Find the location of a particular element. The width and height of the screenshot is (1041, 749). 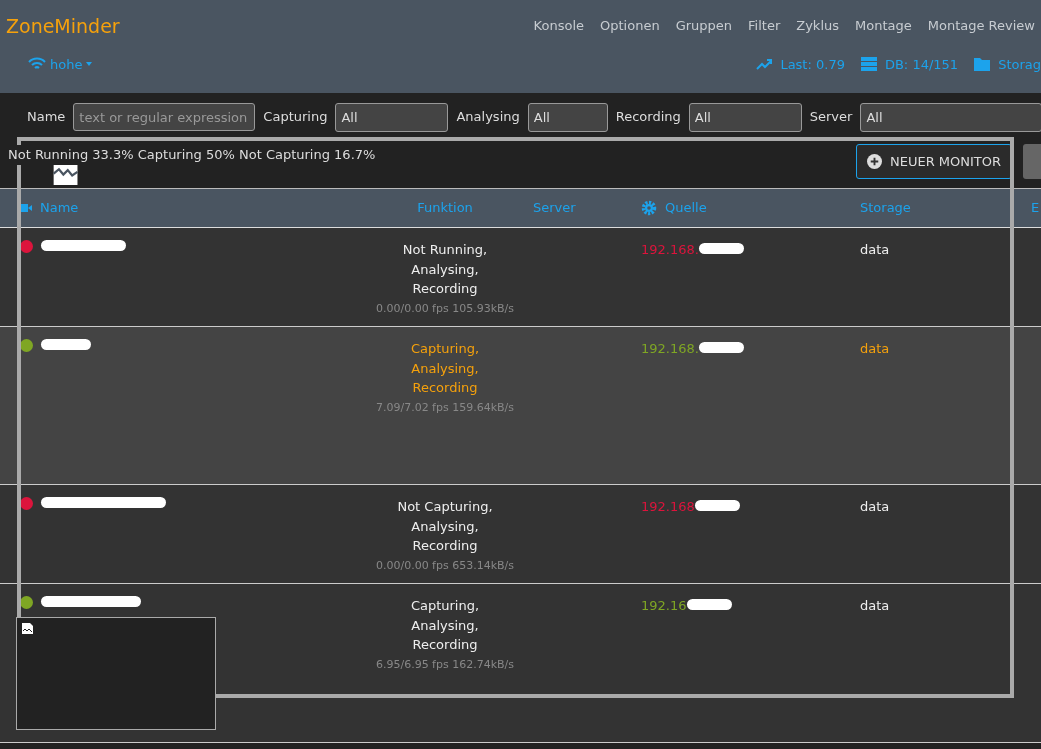

caret-icon is located at coordinates (89, 64).